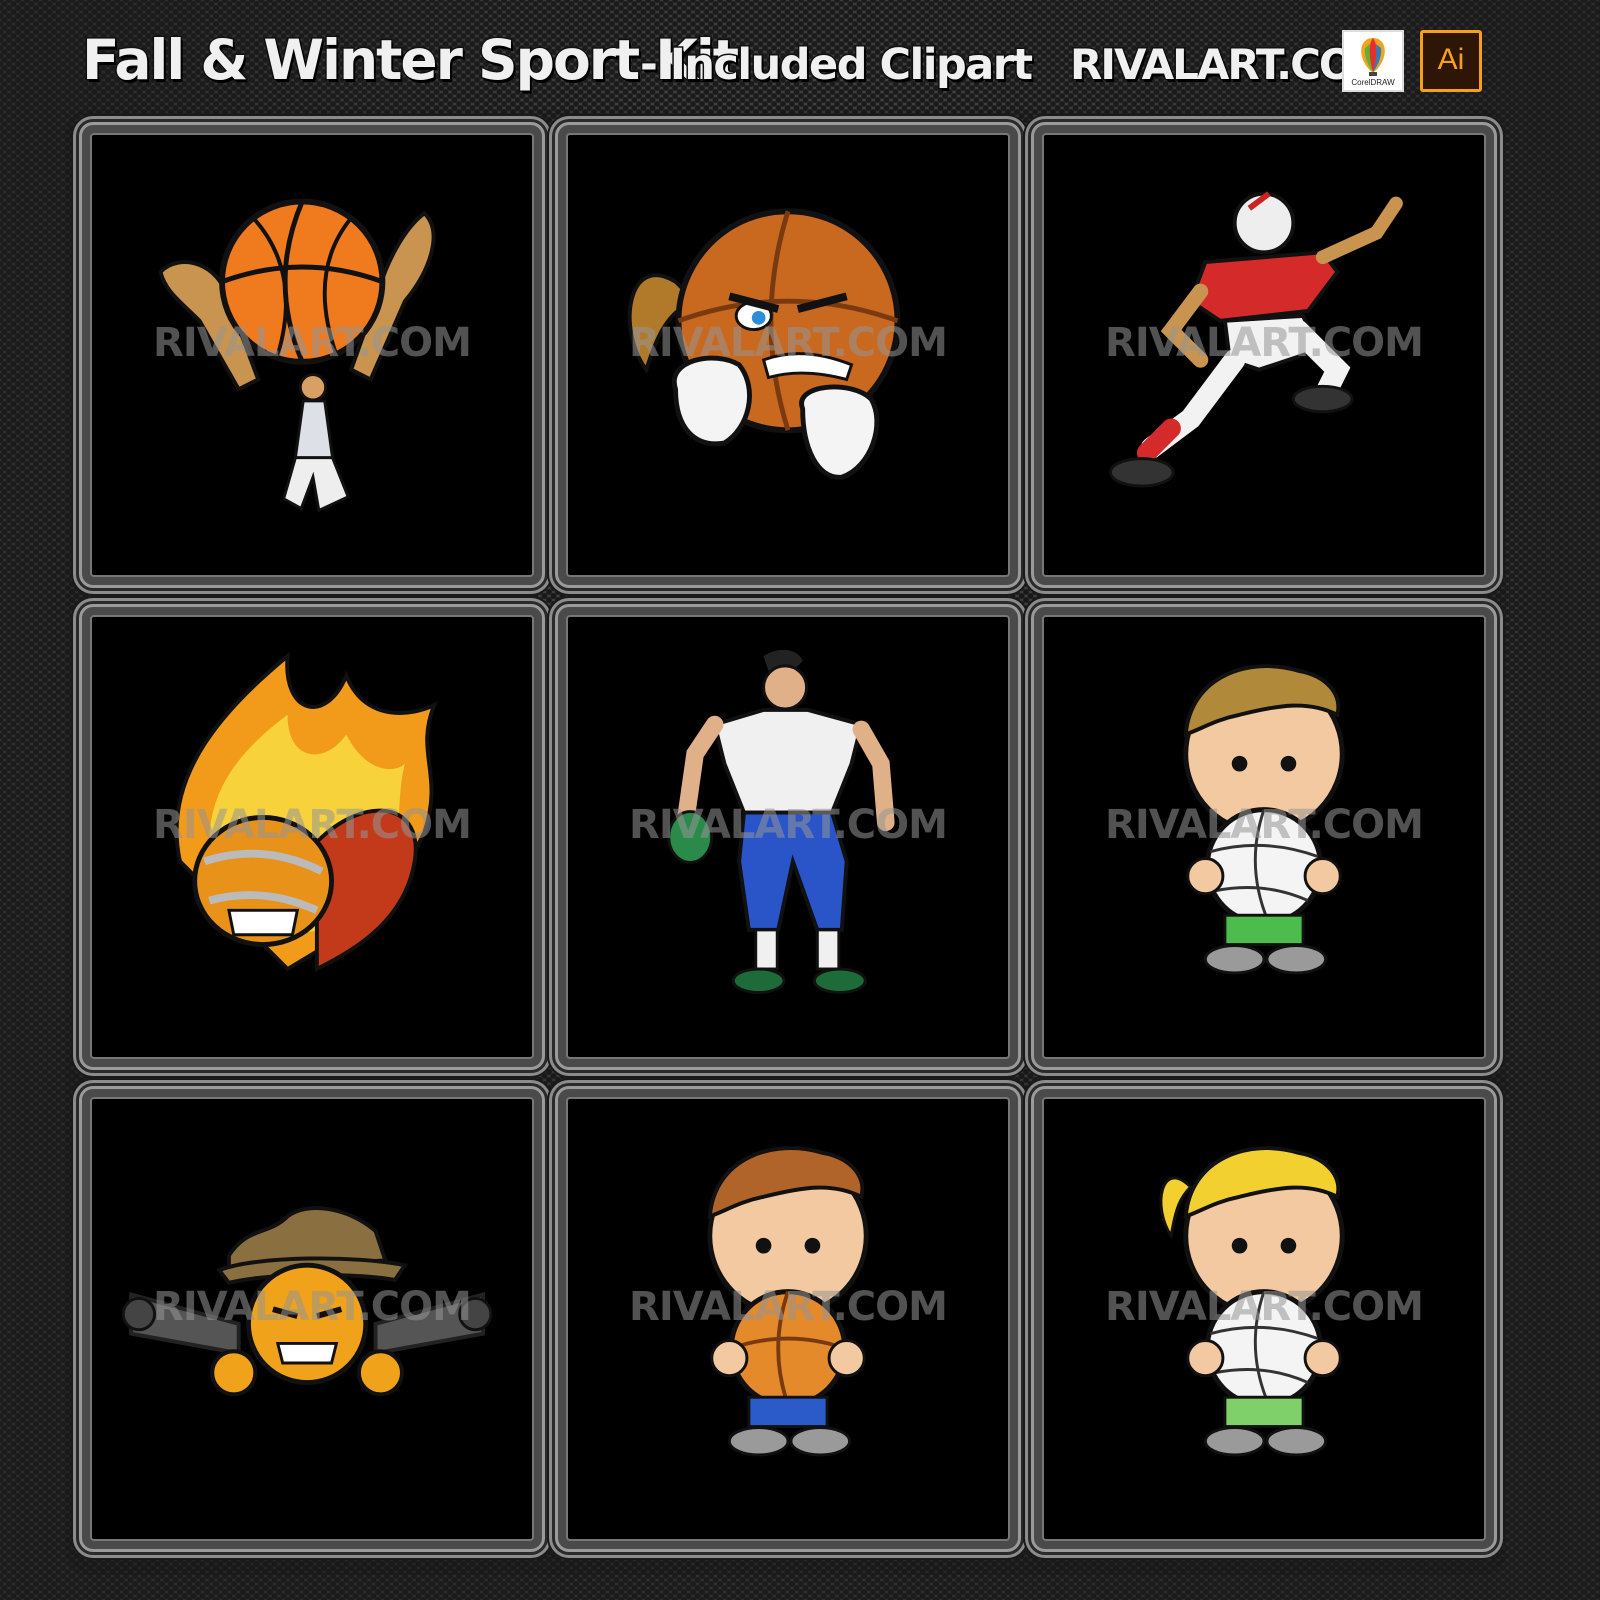 The image size is (1600, 1600). I want to click on boy-with-volleyball-icon, so click(1264, 819).